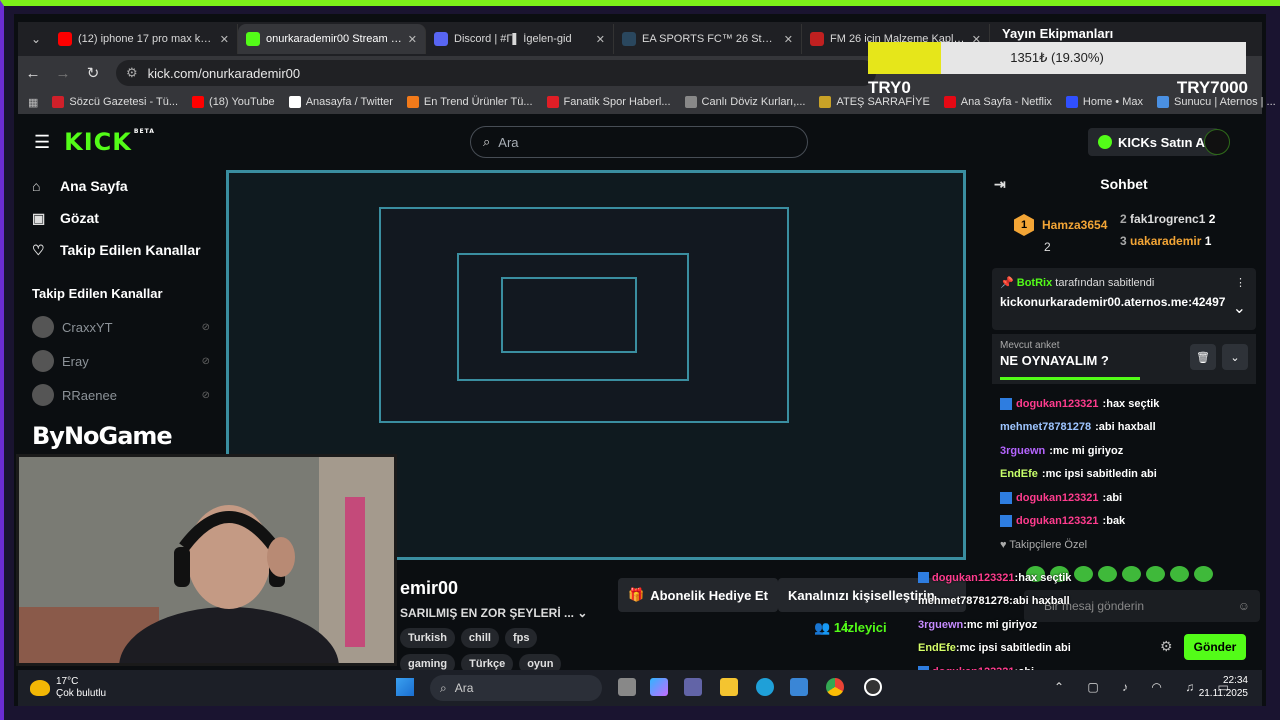  I want to click on url-text: kick.com/onurkarademir00, so click(224, 73).